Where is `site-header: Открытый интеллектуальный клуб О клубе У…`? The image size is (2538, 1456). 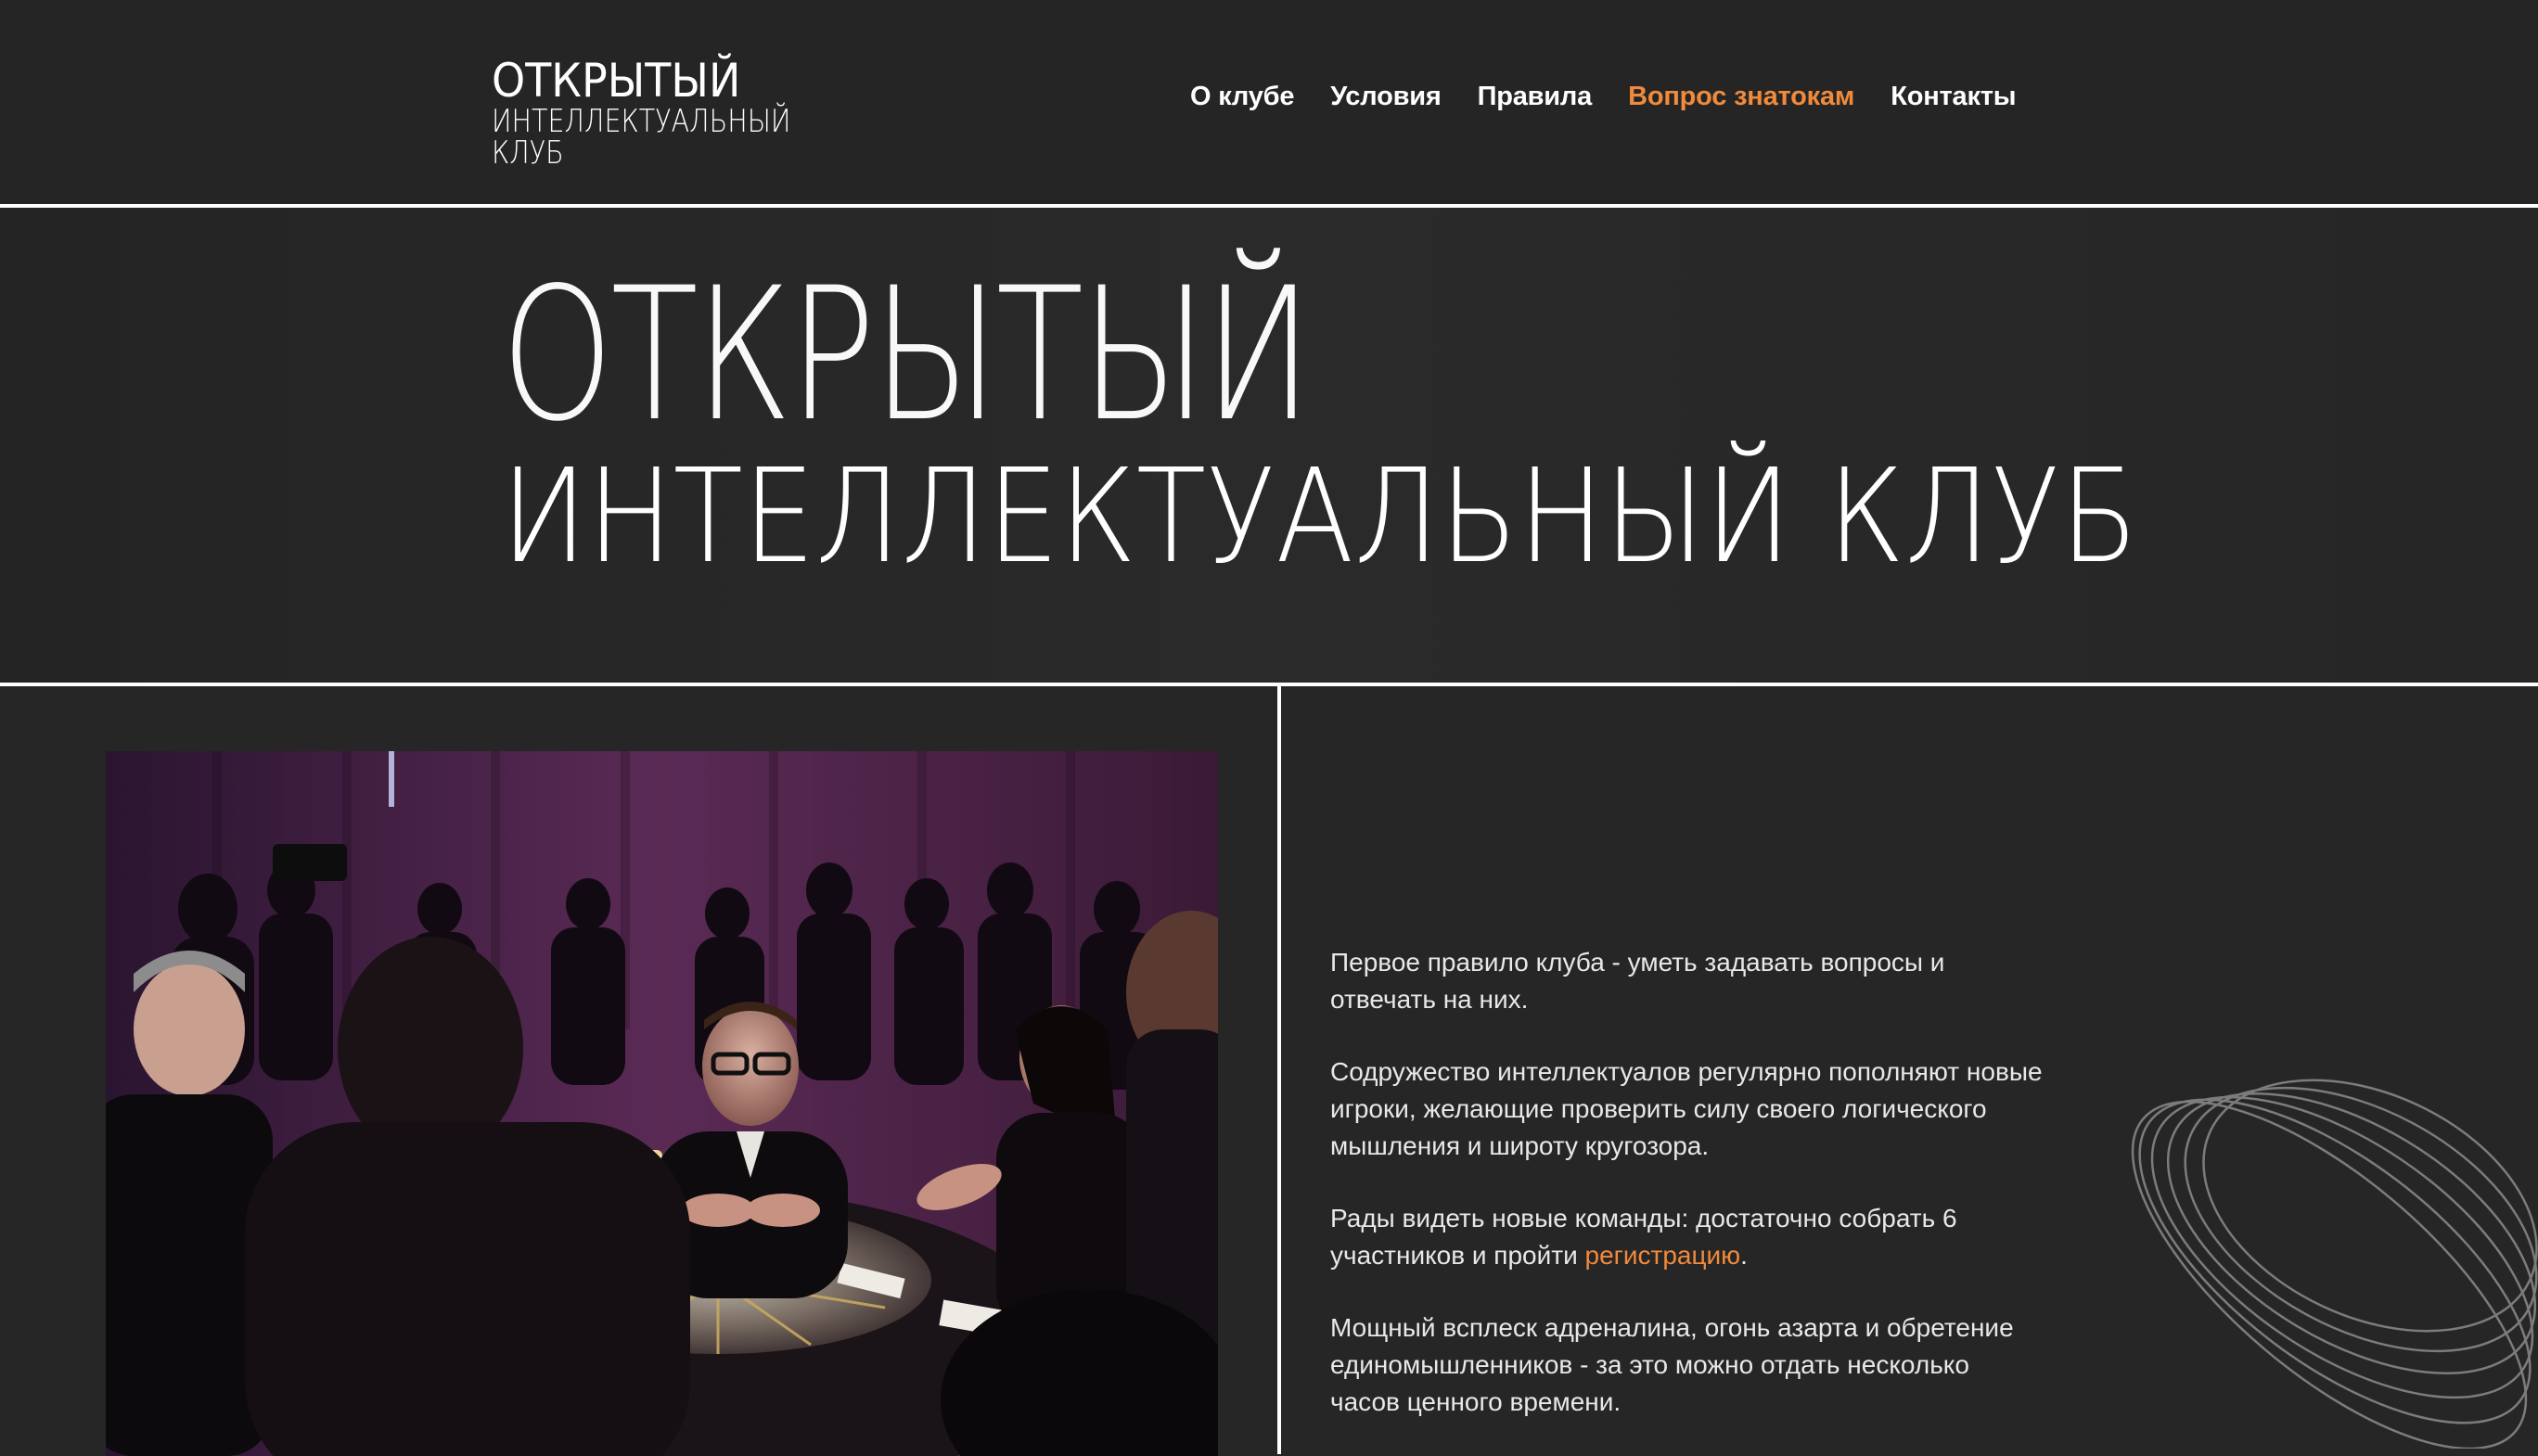 site-header: Открытый интеллектуальный клуб О клубе У… is located at coordinates (1269, 103).